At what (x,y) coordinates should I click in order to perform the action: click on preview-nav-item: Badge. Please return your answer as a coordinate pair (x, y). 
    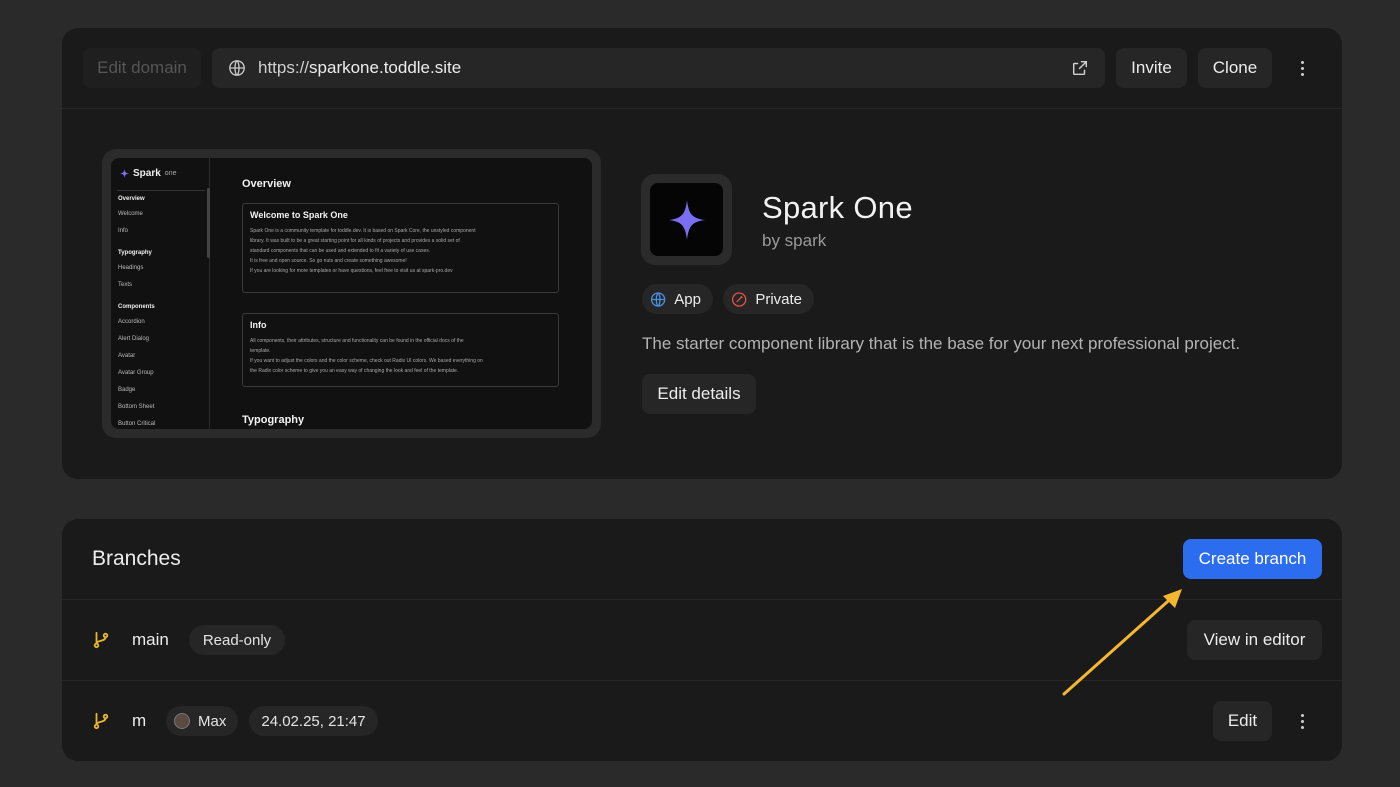
    Looking at the image, I should click on (127, 390).